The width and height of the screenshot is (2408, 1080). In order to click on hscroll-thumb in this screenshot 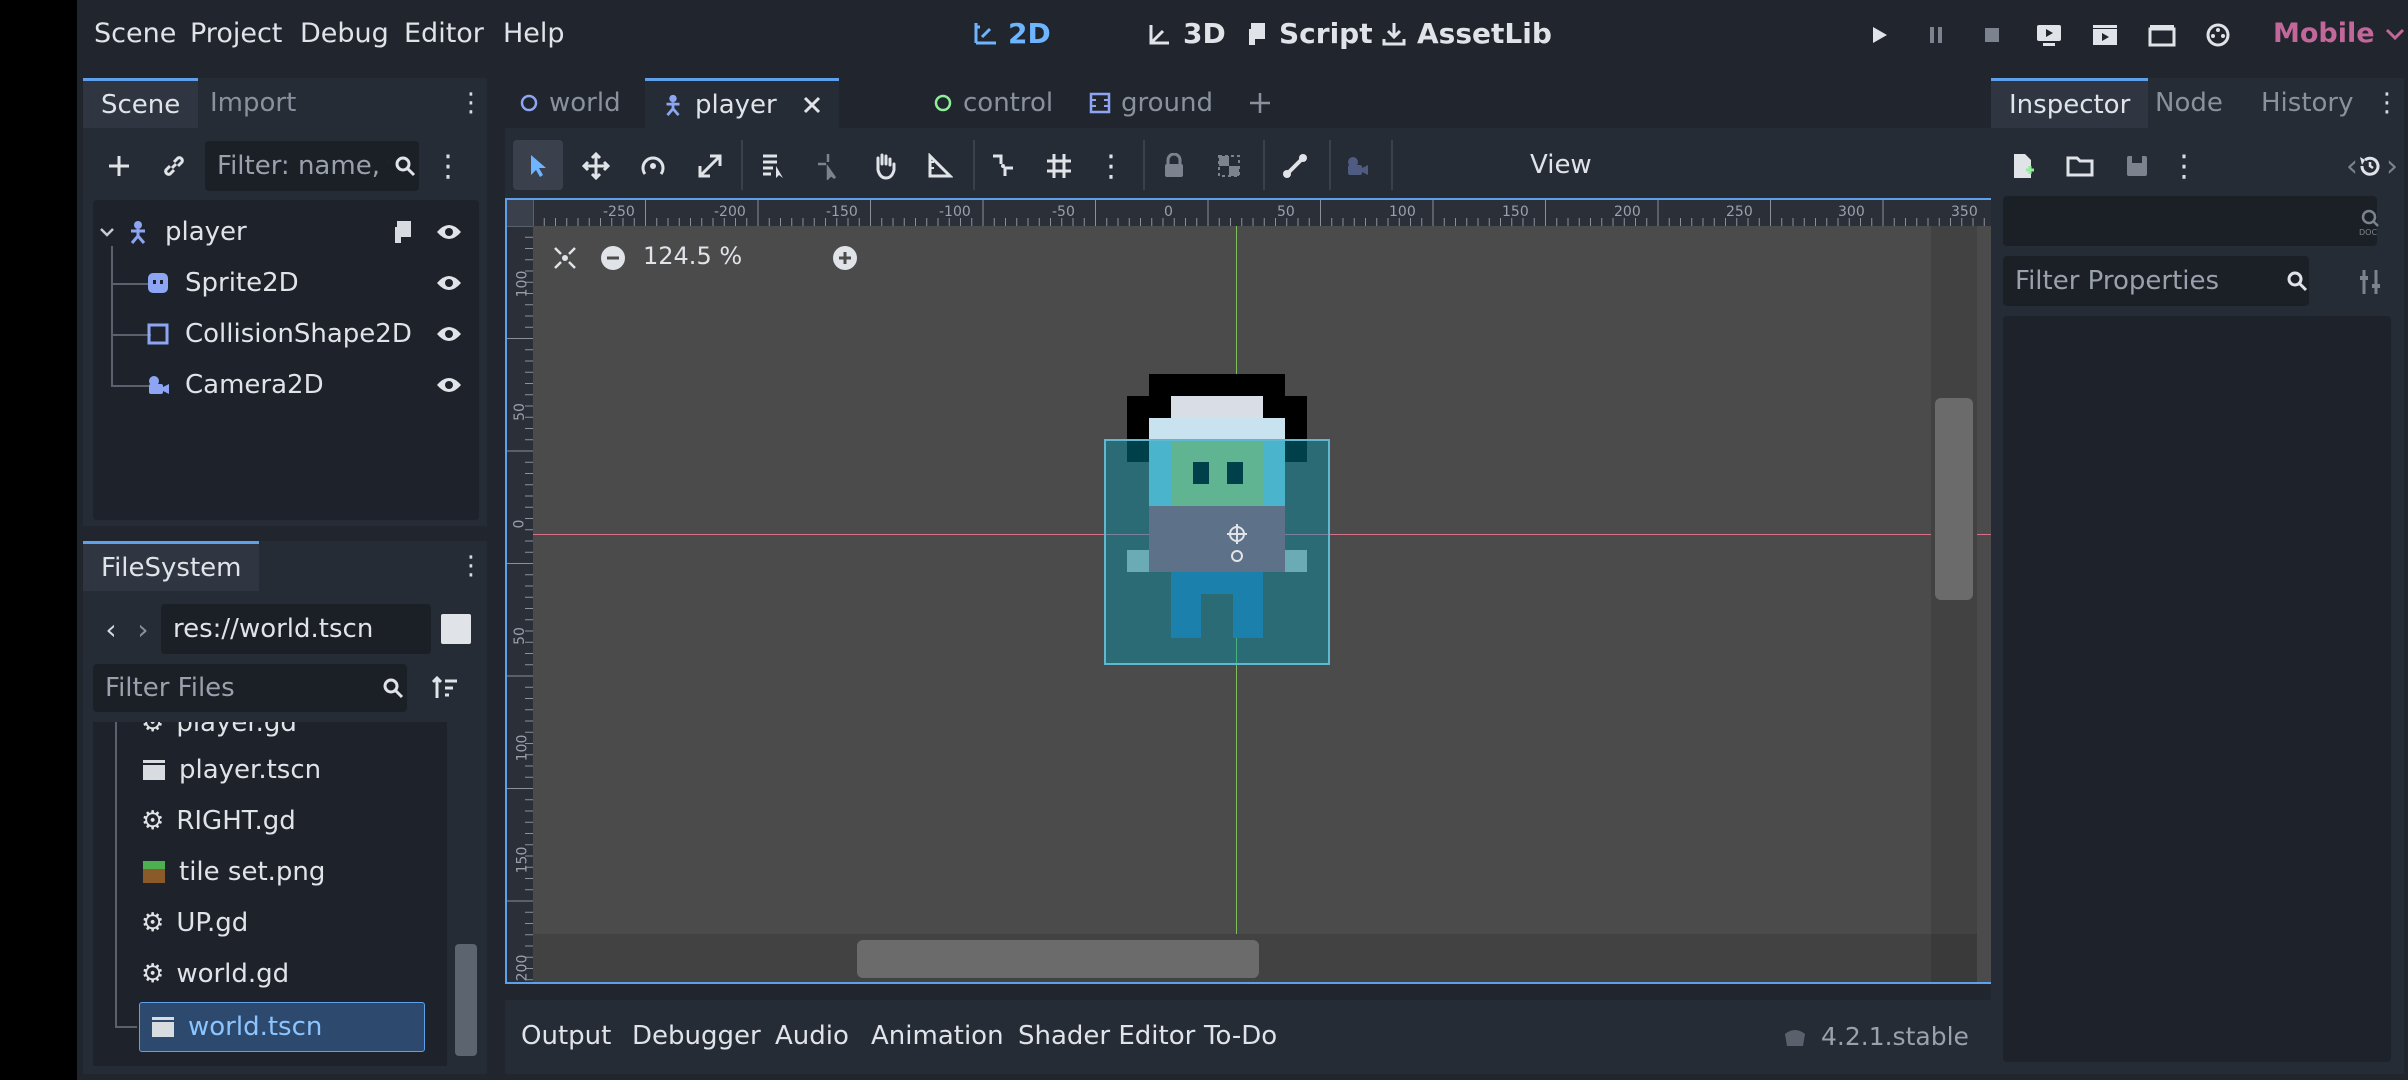, I will do `click(1058, 959)`.